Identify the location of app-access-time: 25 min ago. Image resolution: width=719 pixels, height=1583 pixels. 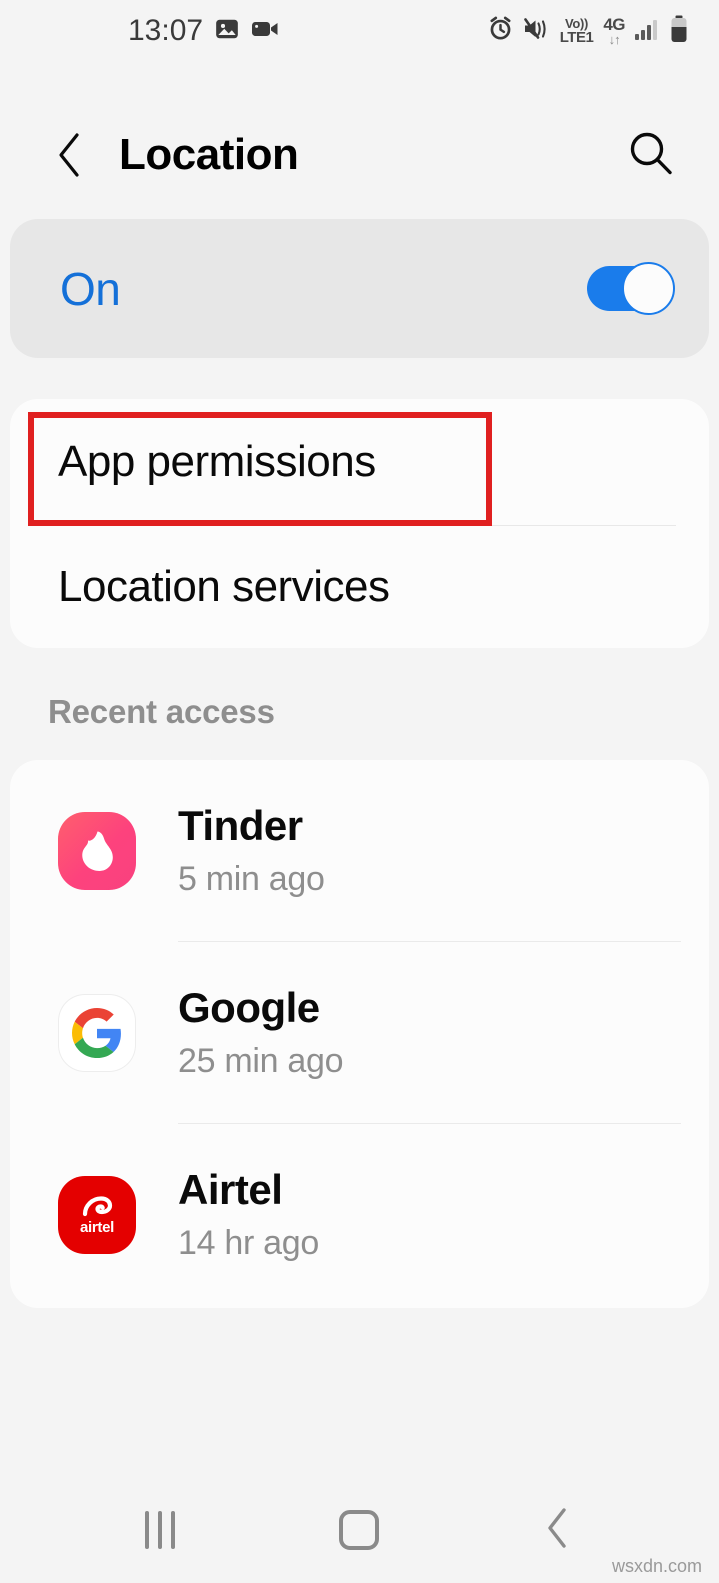
(261, 1060).